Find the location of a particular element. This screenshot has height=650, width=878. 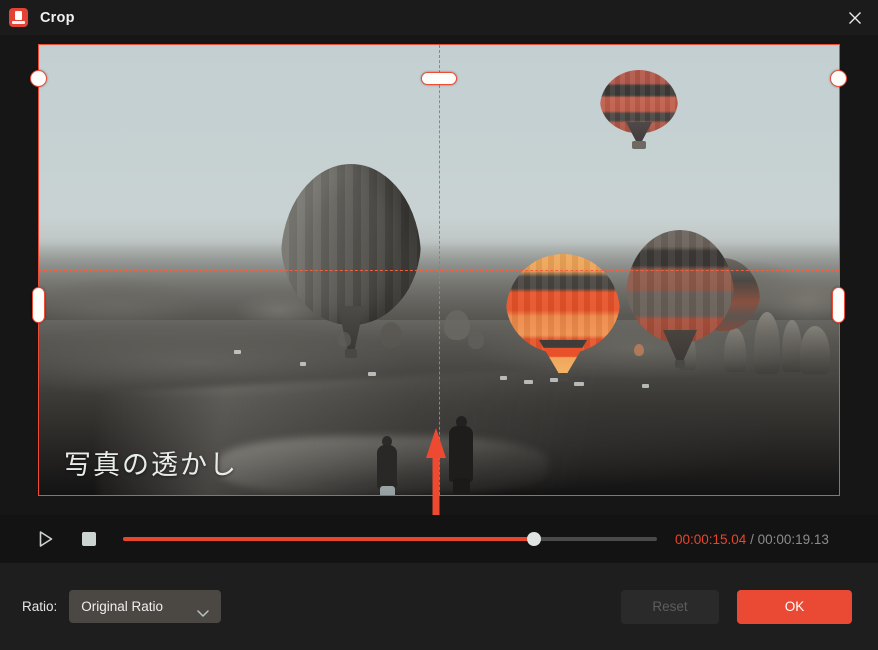

title-bar: Crop is located at coordinates (439, 17).